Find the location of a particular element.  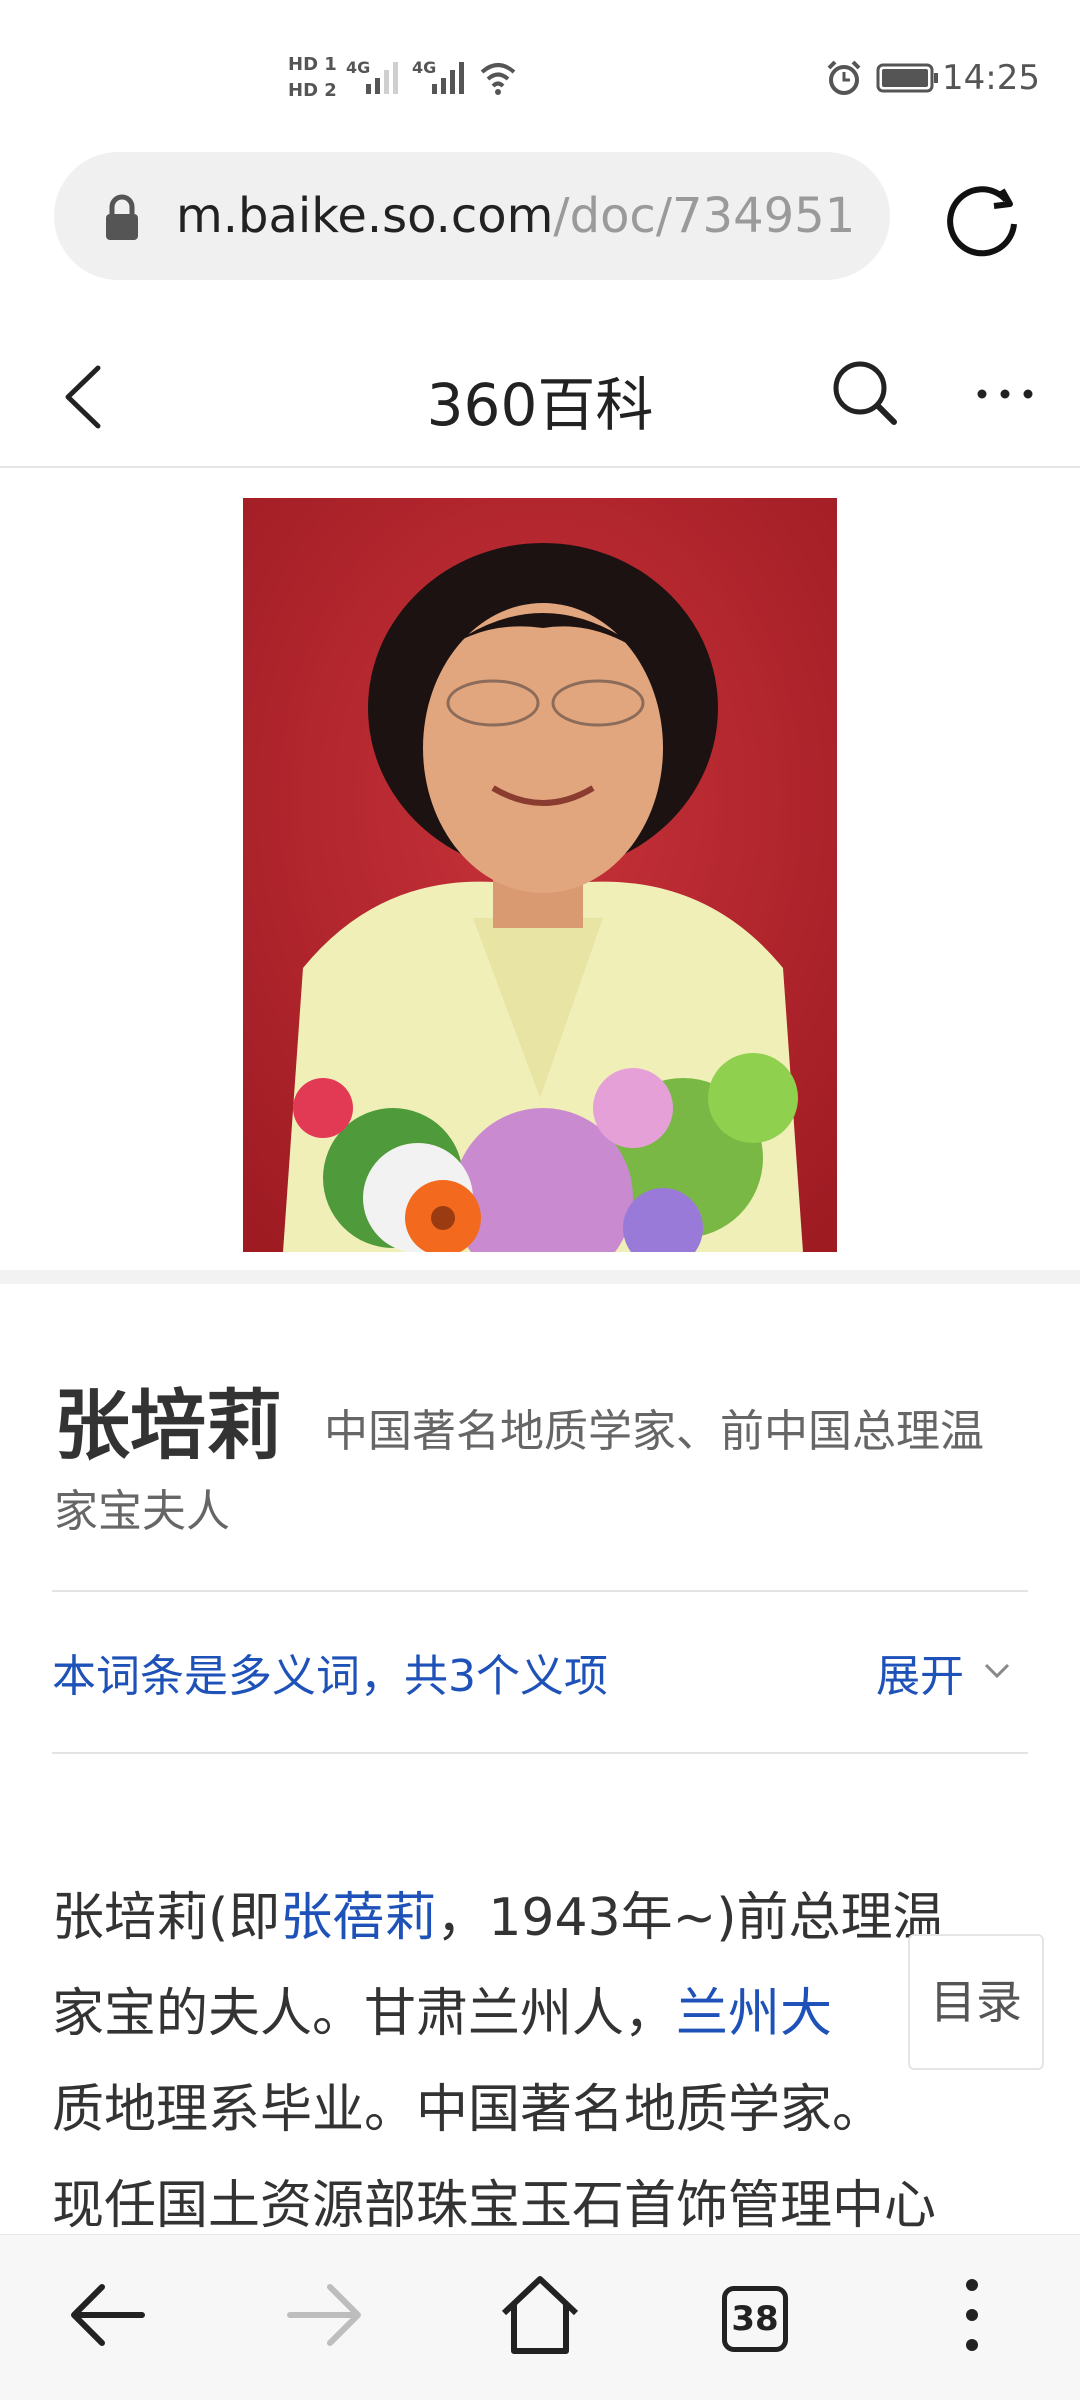

body-line: 张培莉(即张蓓莉，1943年~)前总理温 is located at coordinates (542, 1918).